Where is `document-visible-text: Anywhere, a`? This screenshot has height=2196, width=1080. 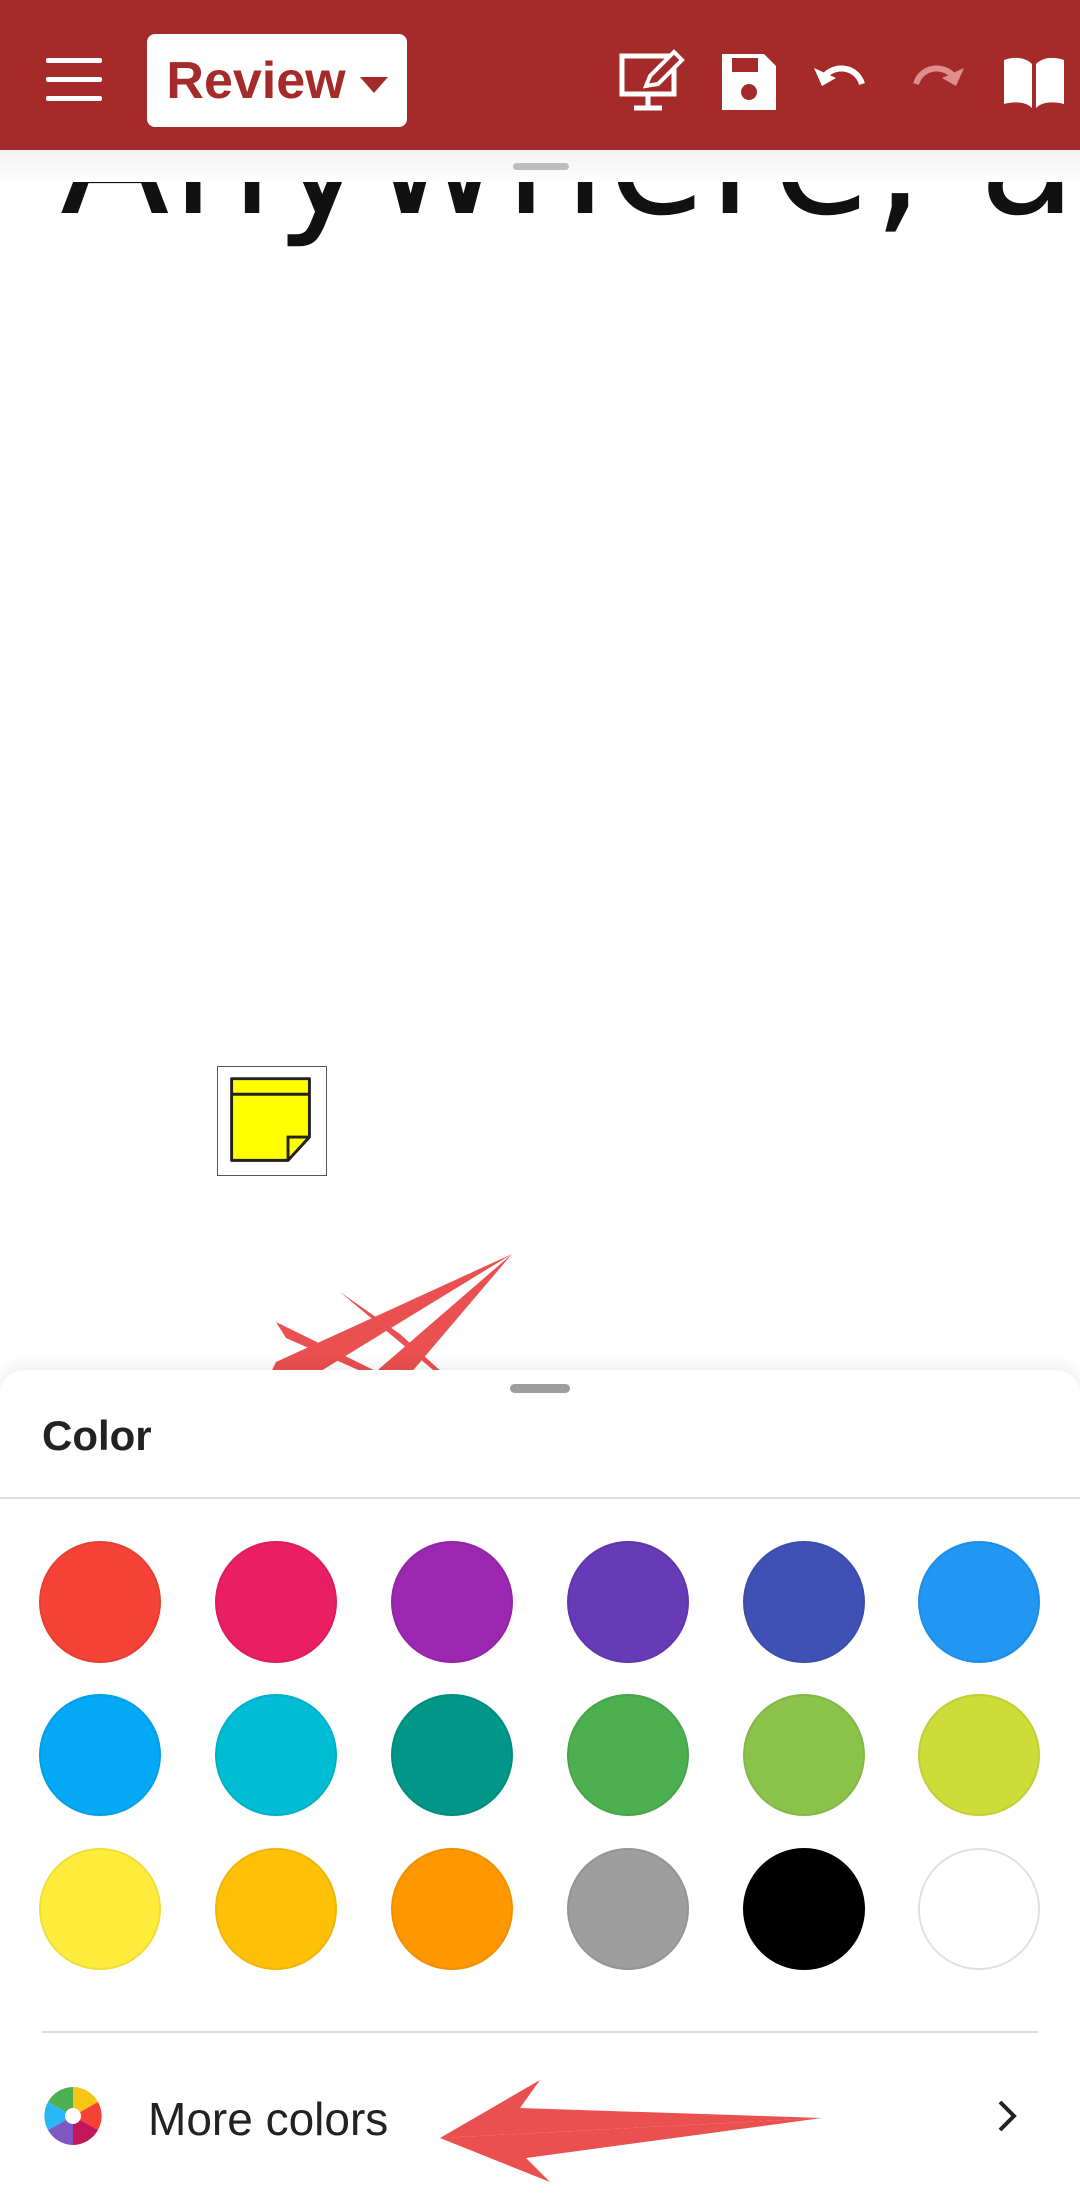
document-visible-text: Anywhere, a is located at coordinates (569, 216).